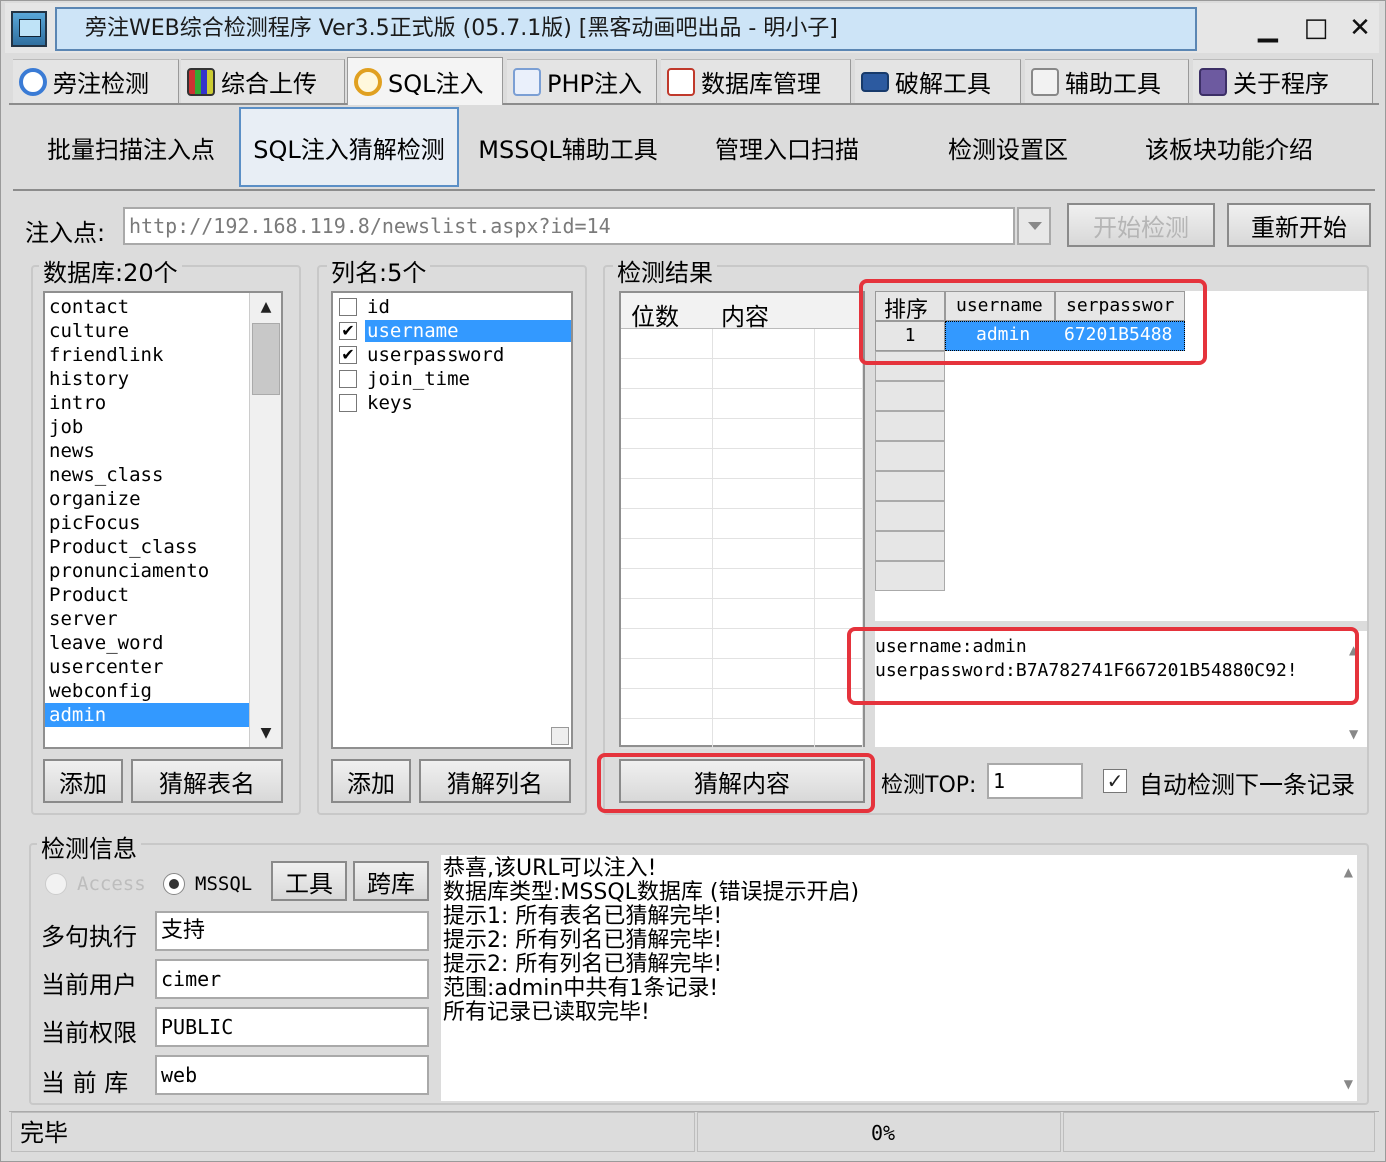 This screenshot has height=1162, width=1386. I want to click on database-group-title: 数据库:20个, so click(110, 270).